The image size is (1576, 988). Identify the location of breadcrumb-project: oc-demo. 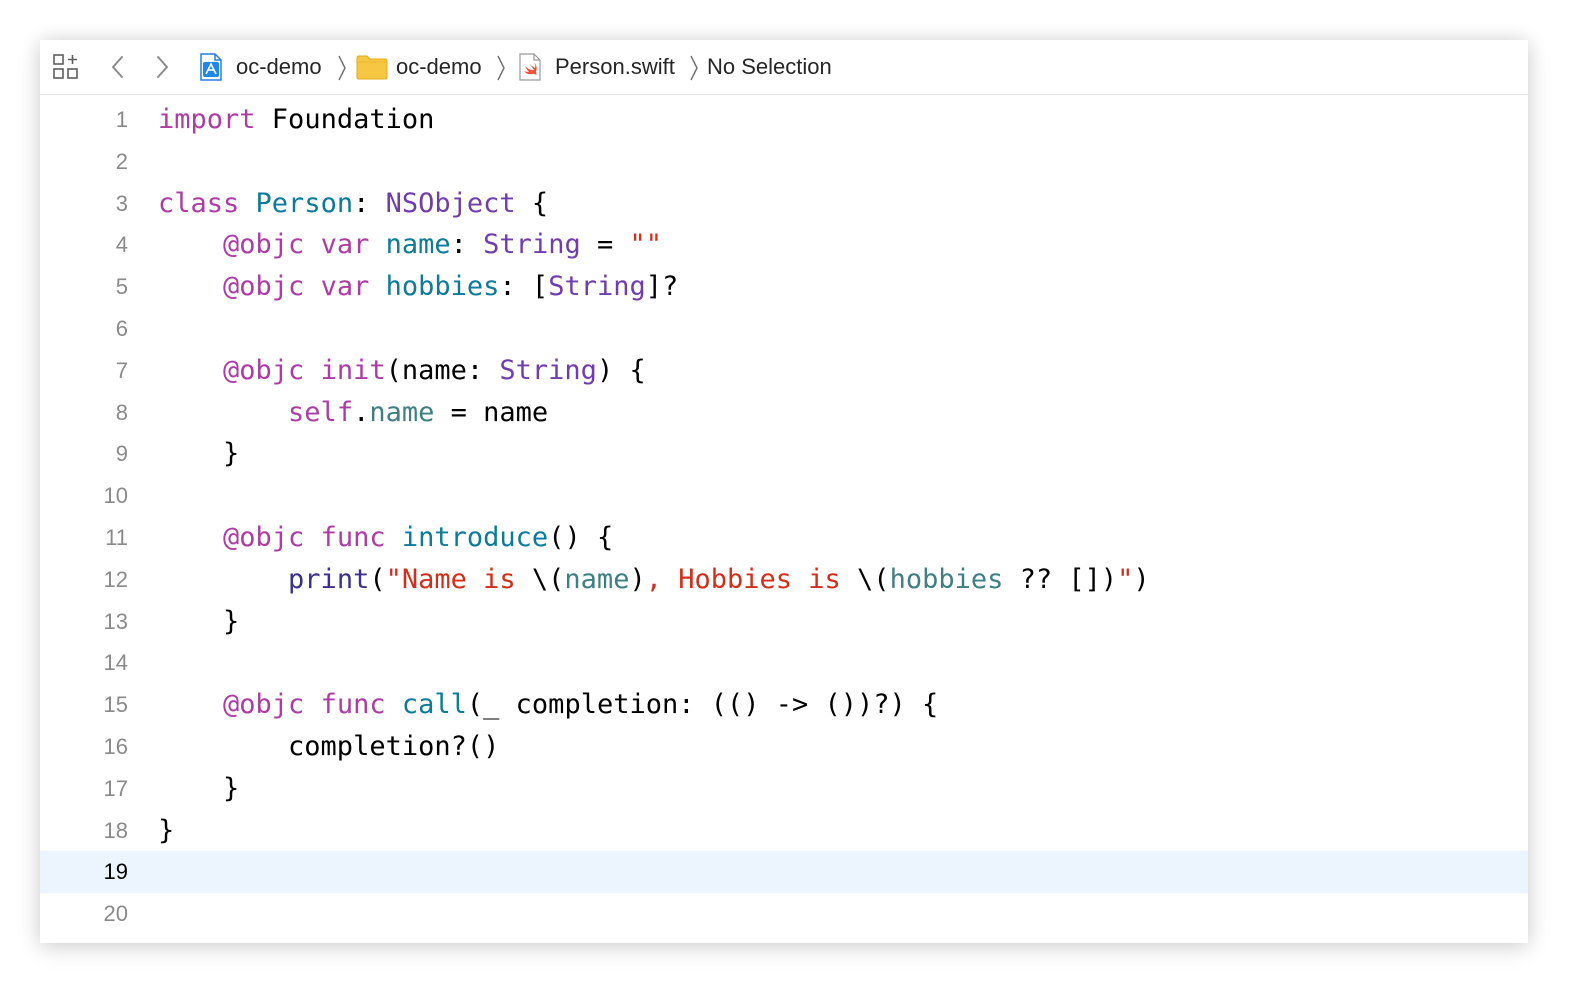
(260, 67).